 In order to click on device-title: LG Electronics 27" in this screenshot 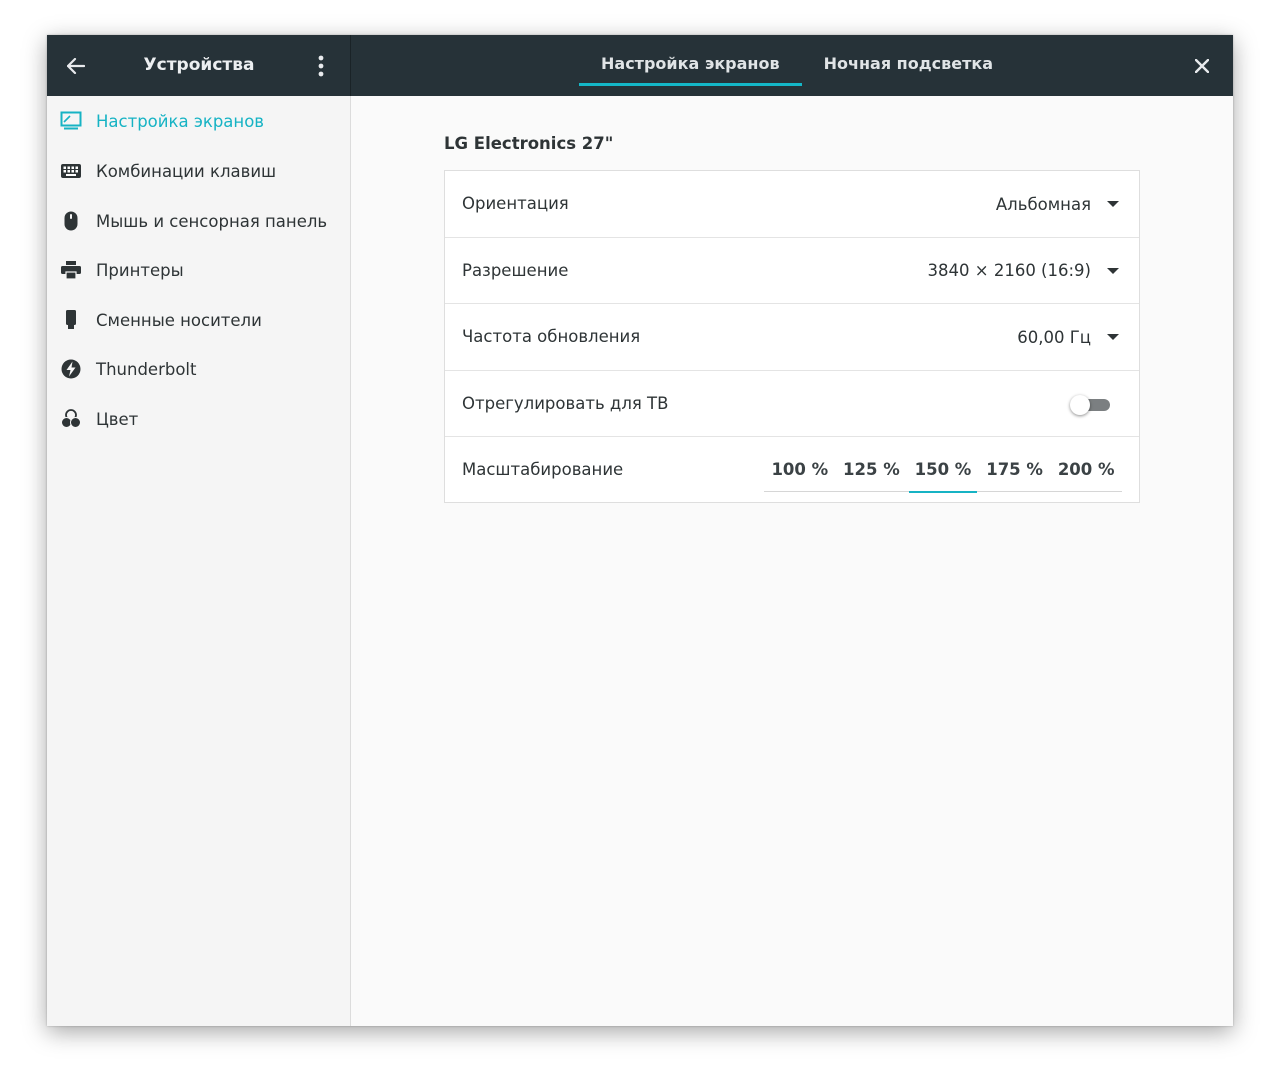, I will do `click(529, 143)`.